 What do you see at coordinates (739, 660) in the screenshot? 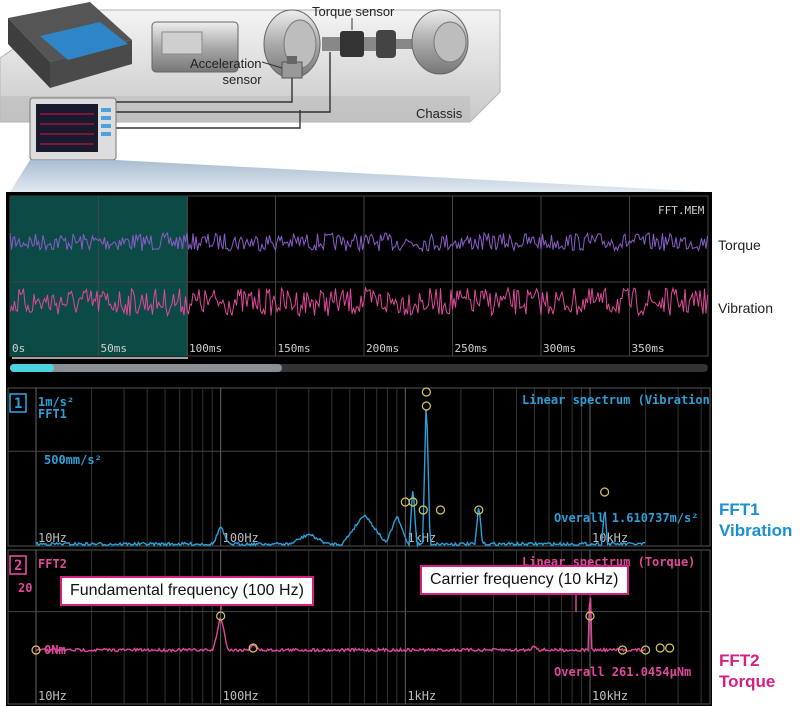
I see `fft2-side-label-line1: FFT2` at bounding box center [739, 660].